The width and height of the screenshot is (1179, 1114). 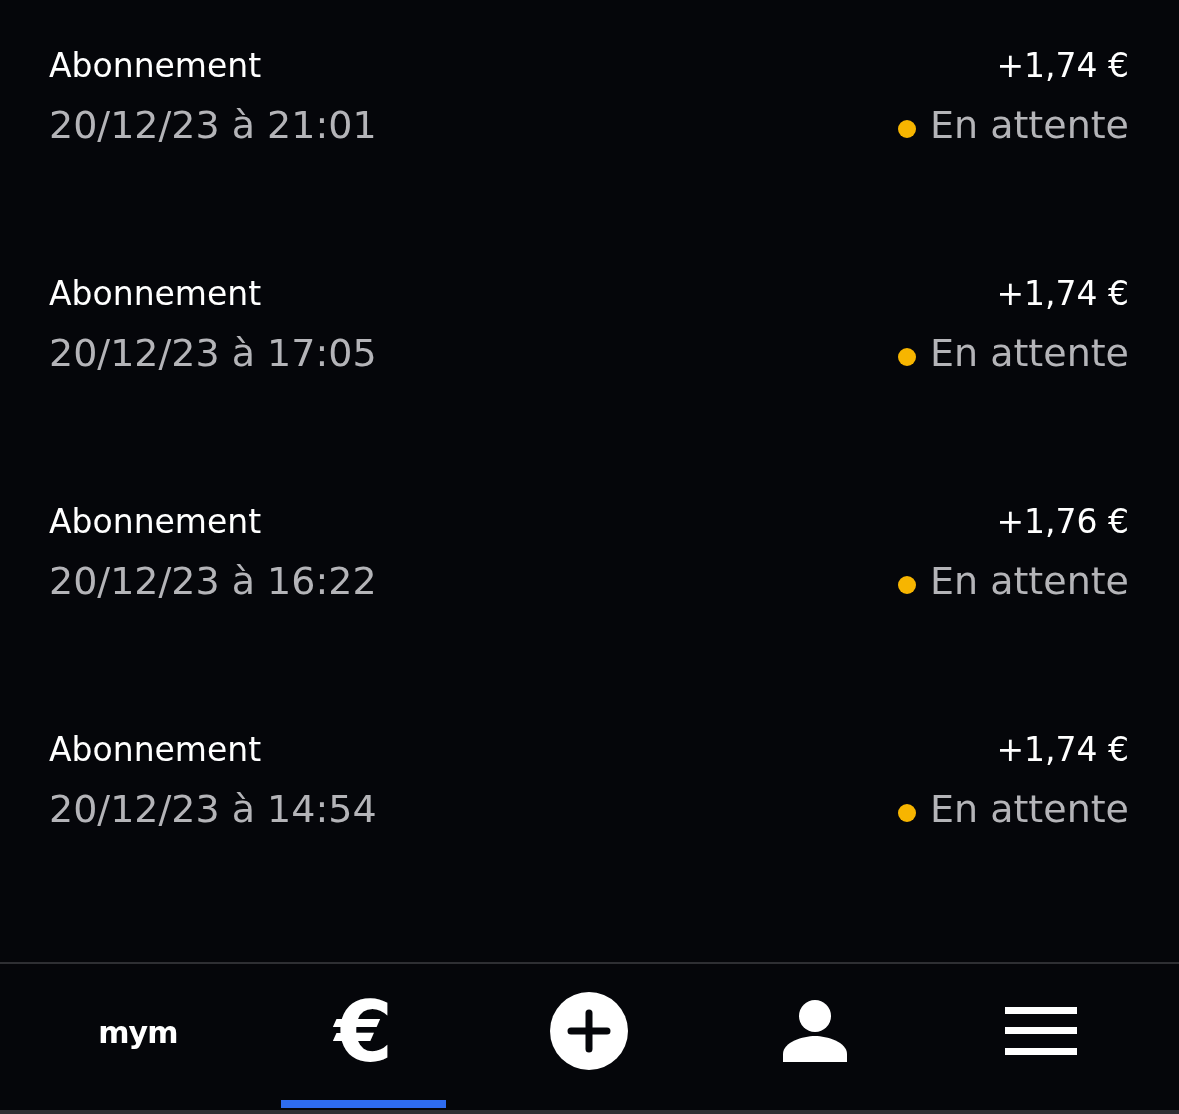 What do you see at coordinates (363, 1037) in the screenshot?
I see `earnings-tab: €` at bounding box center [363, 1037].